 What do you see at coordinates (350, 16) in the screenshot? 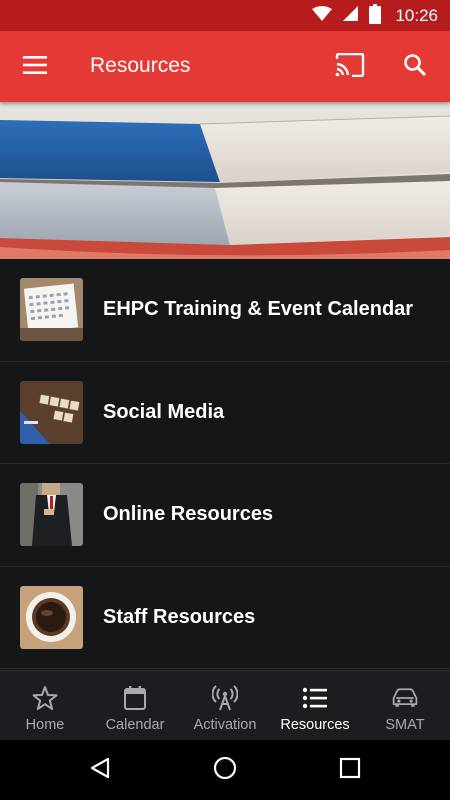
I see `signal-icon` at bounding box center [350, 16].